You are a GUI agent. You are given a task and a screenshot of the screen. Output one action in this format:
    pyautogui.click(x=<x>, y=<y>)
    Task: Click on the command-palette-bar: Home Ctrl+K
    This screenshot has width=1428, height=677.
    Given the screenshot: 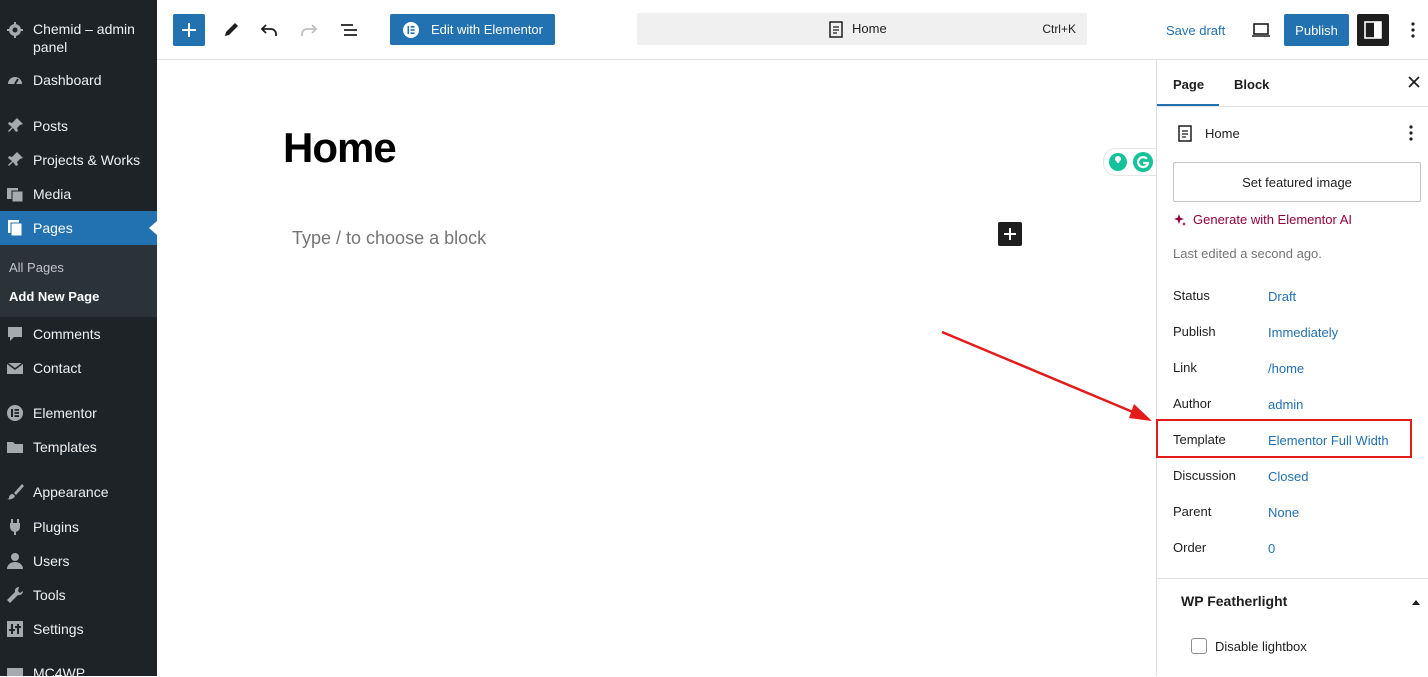 What is the action you would take?
    pyautogui.click(x=862, y=29)
    